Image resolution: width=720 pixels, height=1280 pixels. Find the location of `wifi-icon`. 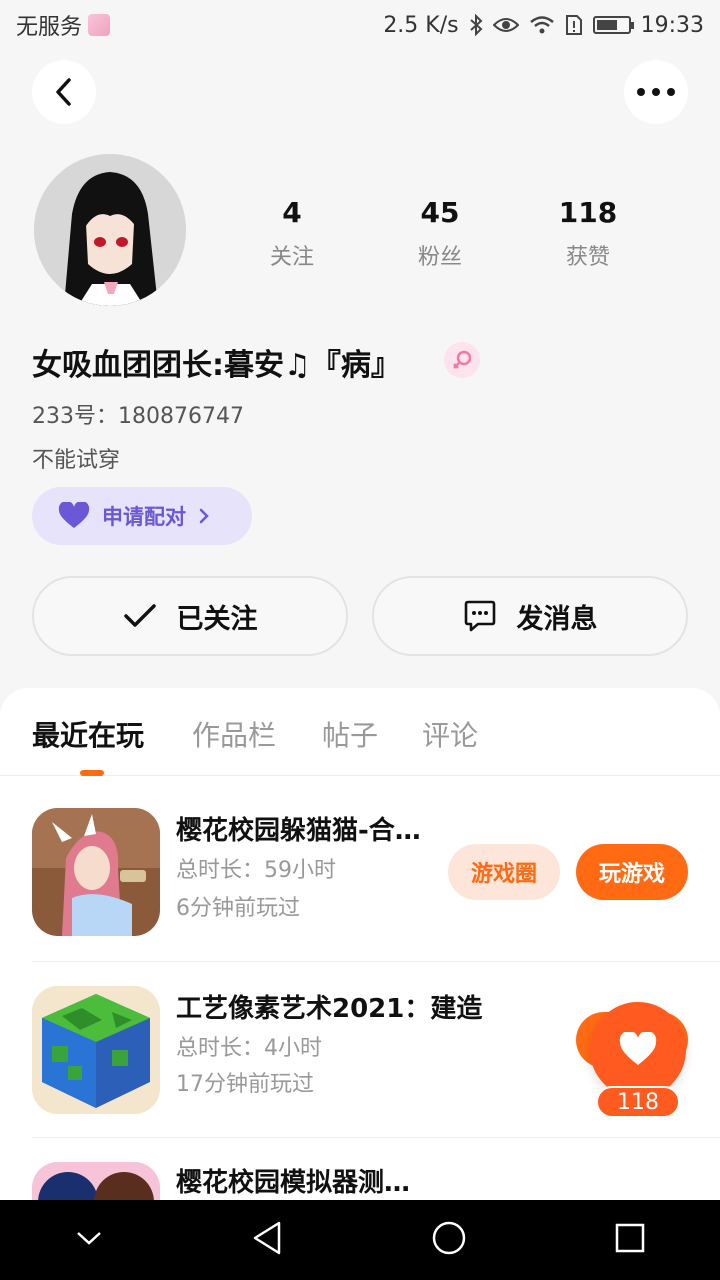

wifi-icon is located at coordinates (542, 25).